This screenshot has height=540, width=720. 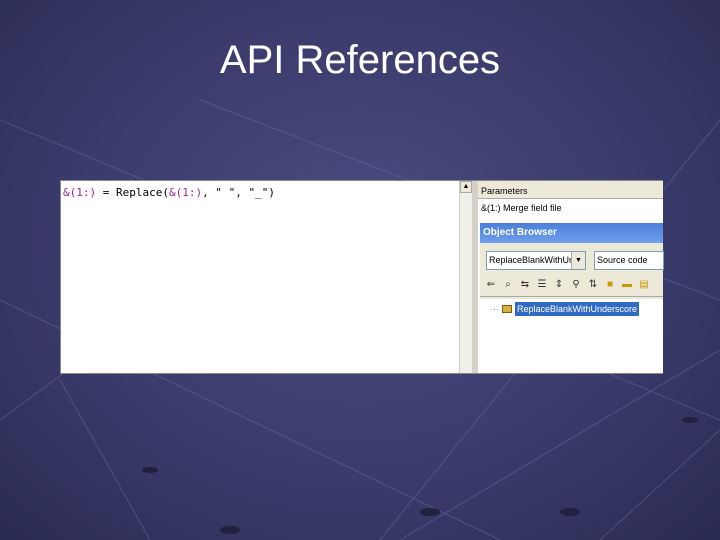 What do you see at coordinates (542, 285) in the screenshot?
I see `properties-icon: ☰` at bounding box center [542, 285].